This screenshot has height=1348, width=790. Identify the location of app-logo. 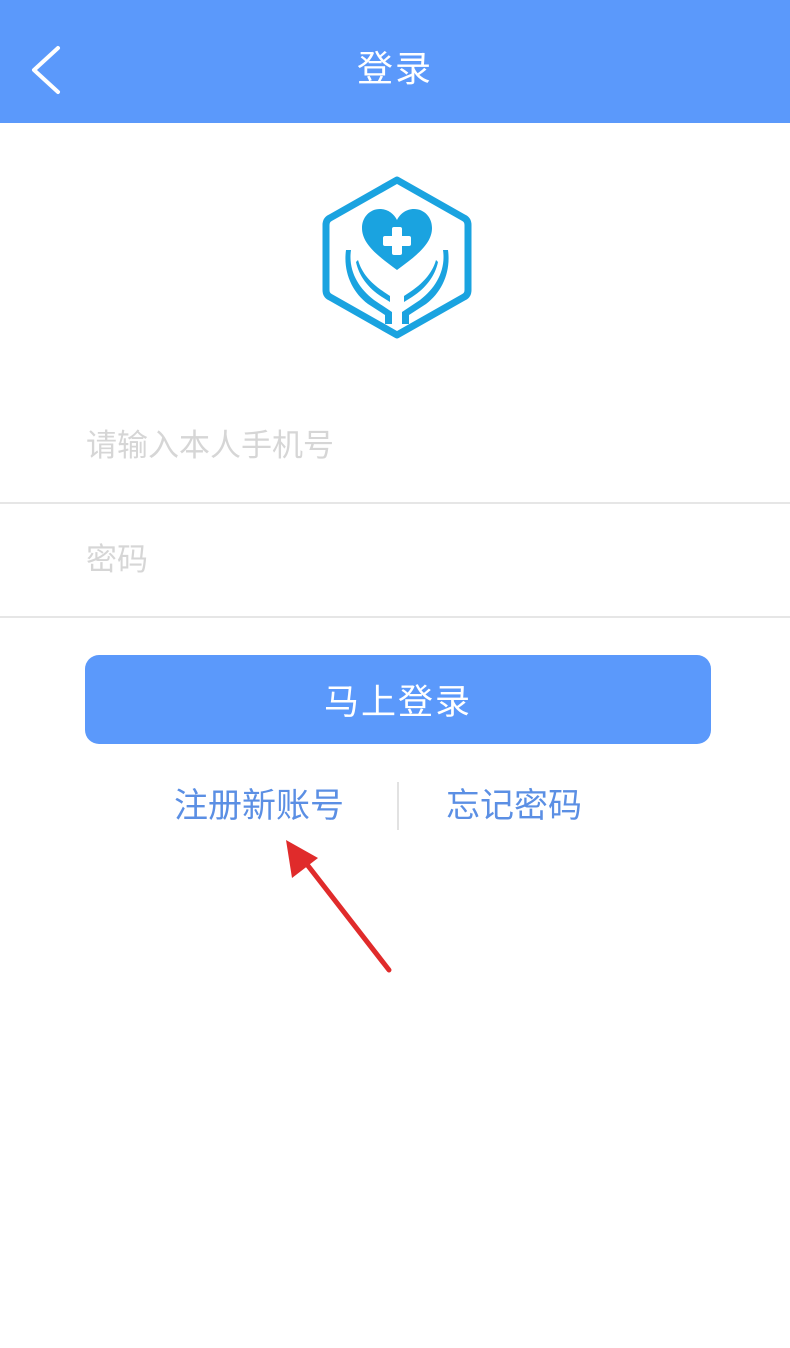
(397, 257).